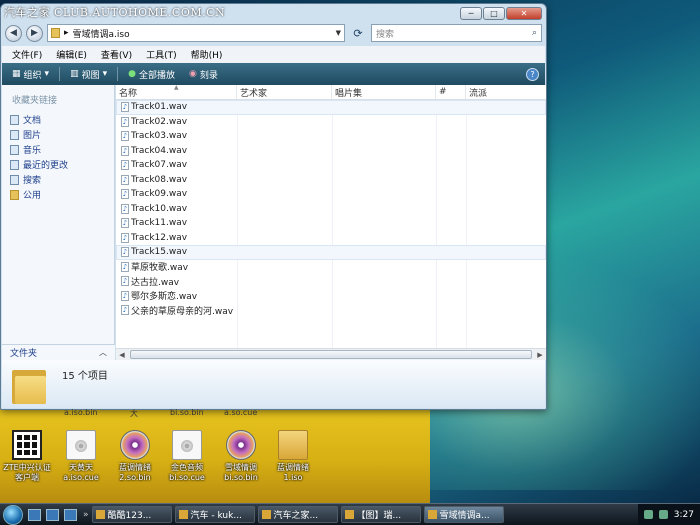 The image size is (700, 525). I want to click on horizontal-scrollbar: ◀ ▶, so click(331, 354).